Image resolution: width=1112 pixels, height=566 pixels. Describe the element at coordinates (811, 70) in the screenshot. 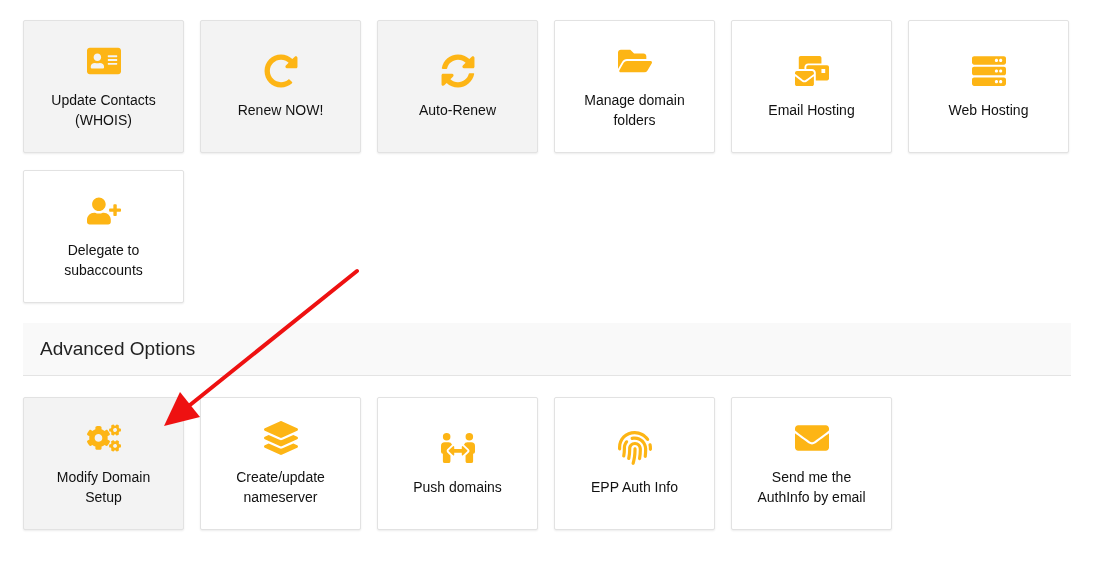

I see `mail-icon` at that location.